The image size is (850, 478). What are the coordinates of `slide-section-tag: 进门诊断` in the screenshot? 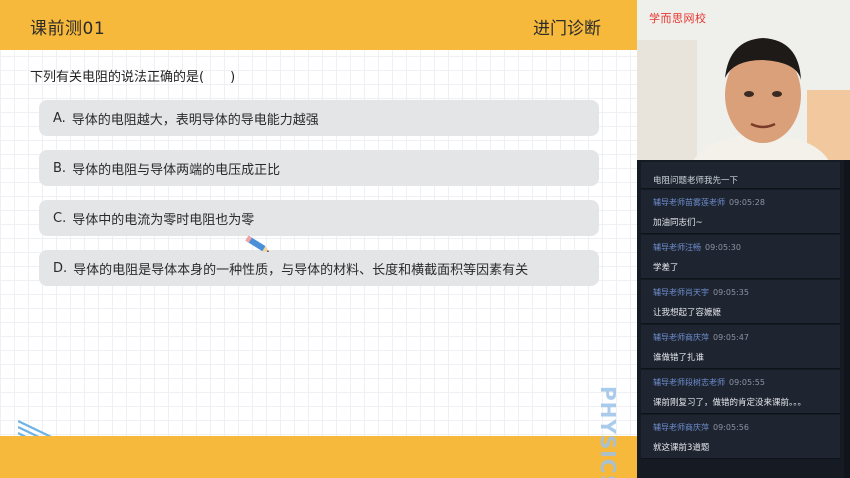 It's located at (567, 29).